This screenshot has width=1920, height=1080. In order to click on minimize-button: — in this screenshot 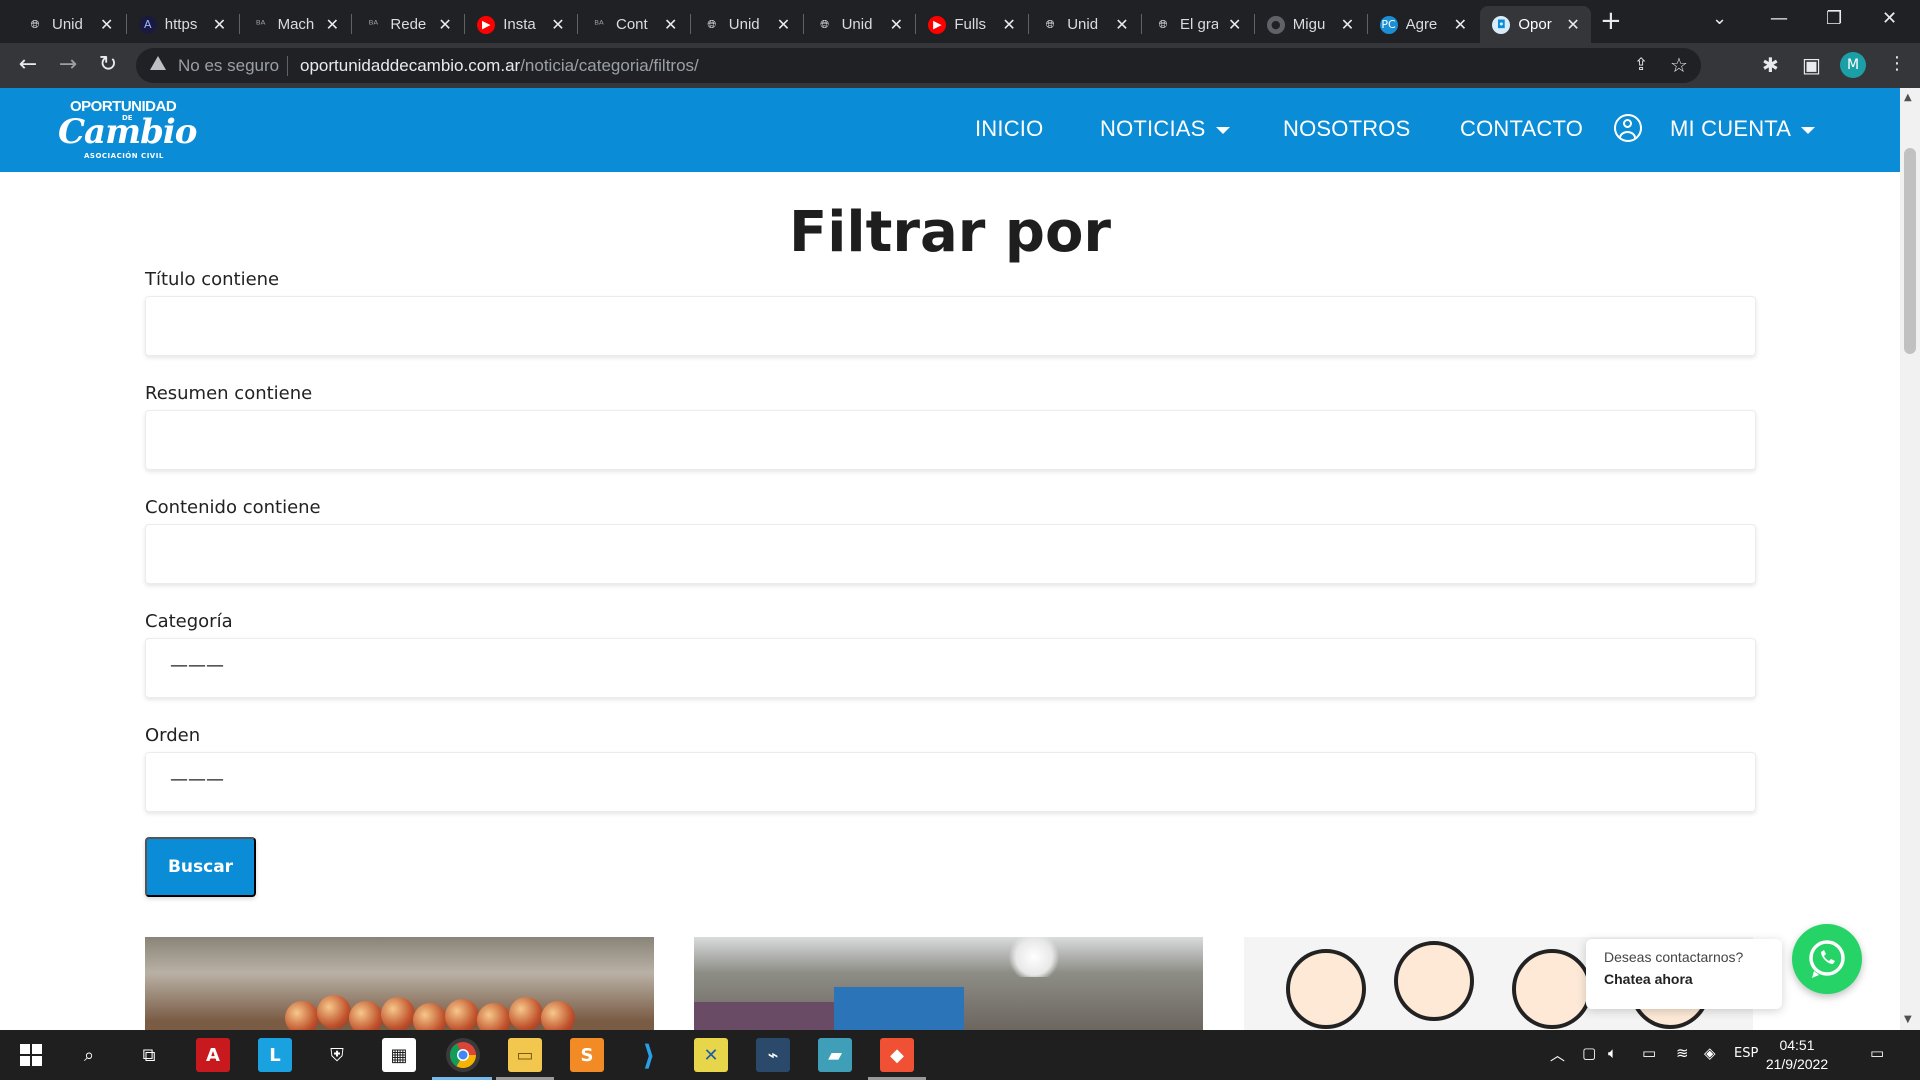, I will do `click(1779, 18)`.